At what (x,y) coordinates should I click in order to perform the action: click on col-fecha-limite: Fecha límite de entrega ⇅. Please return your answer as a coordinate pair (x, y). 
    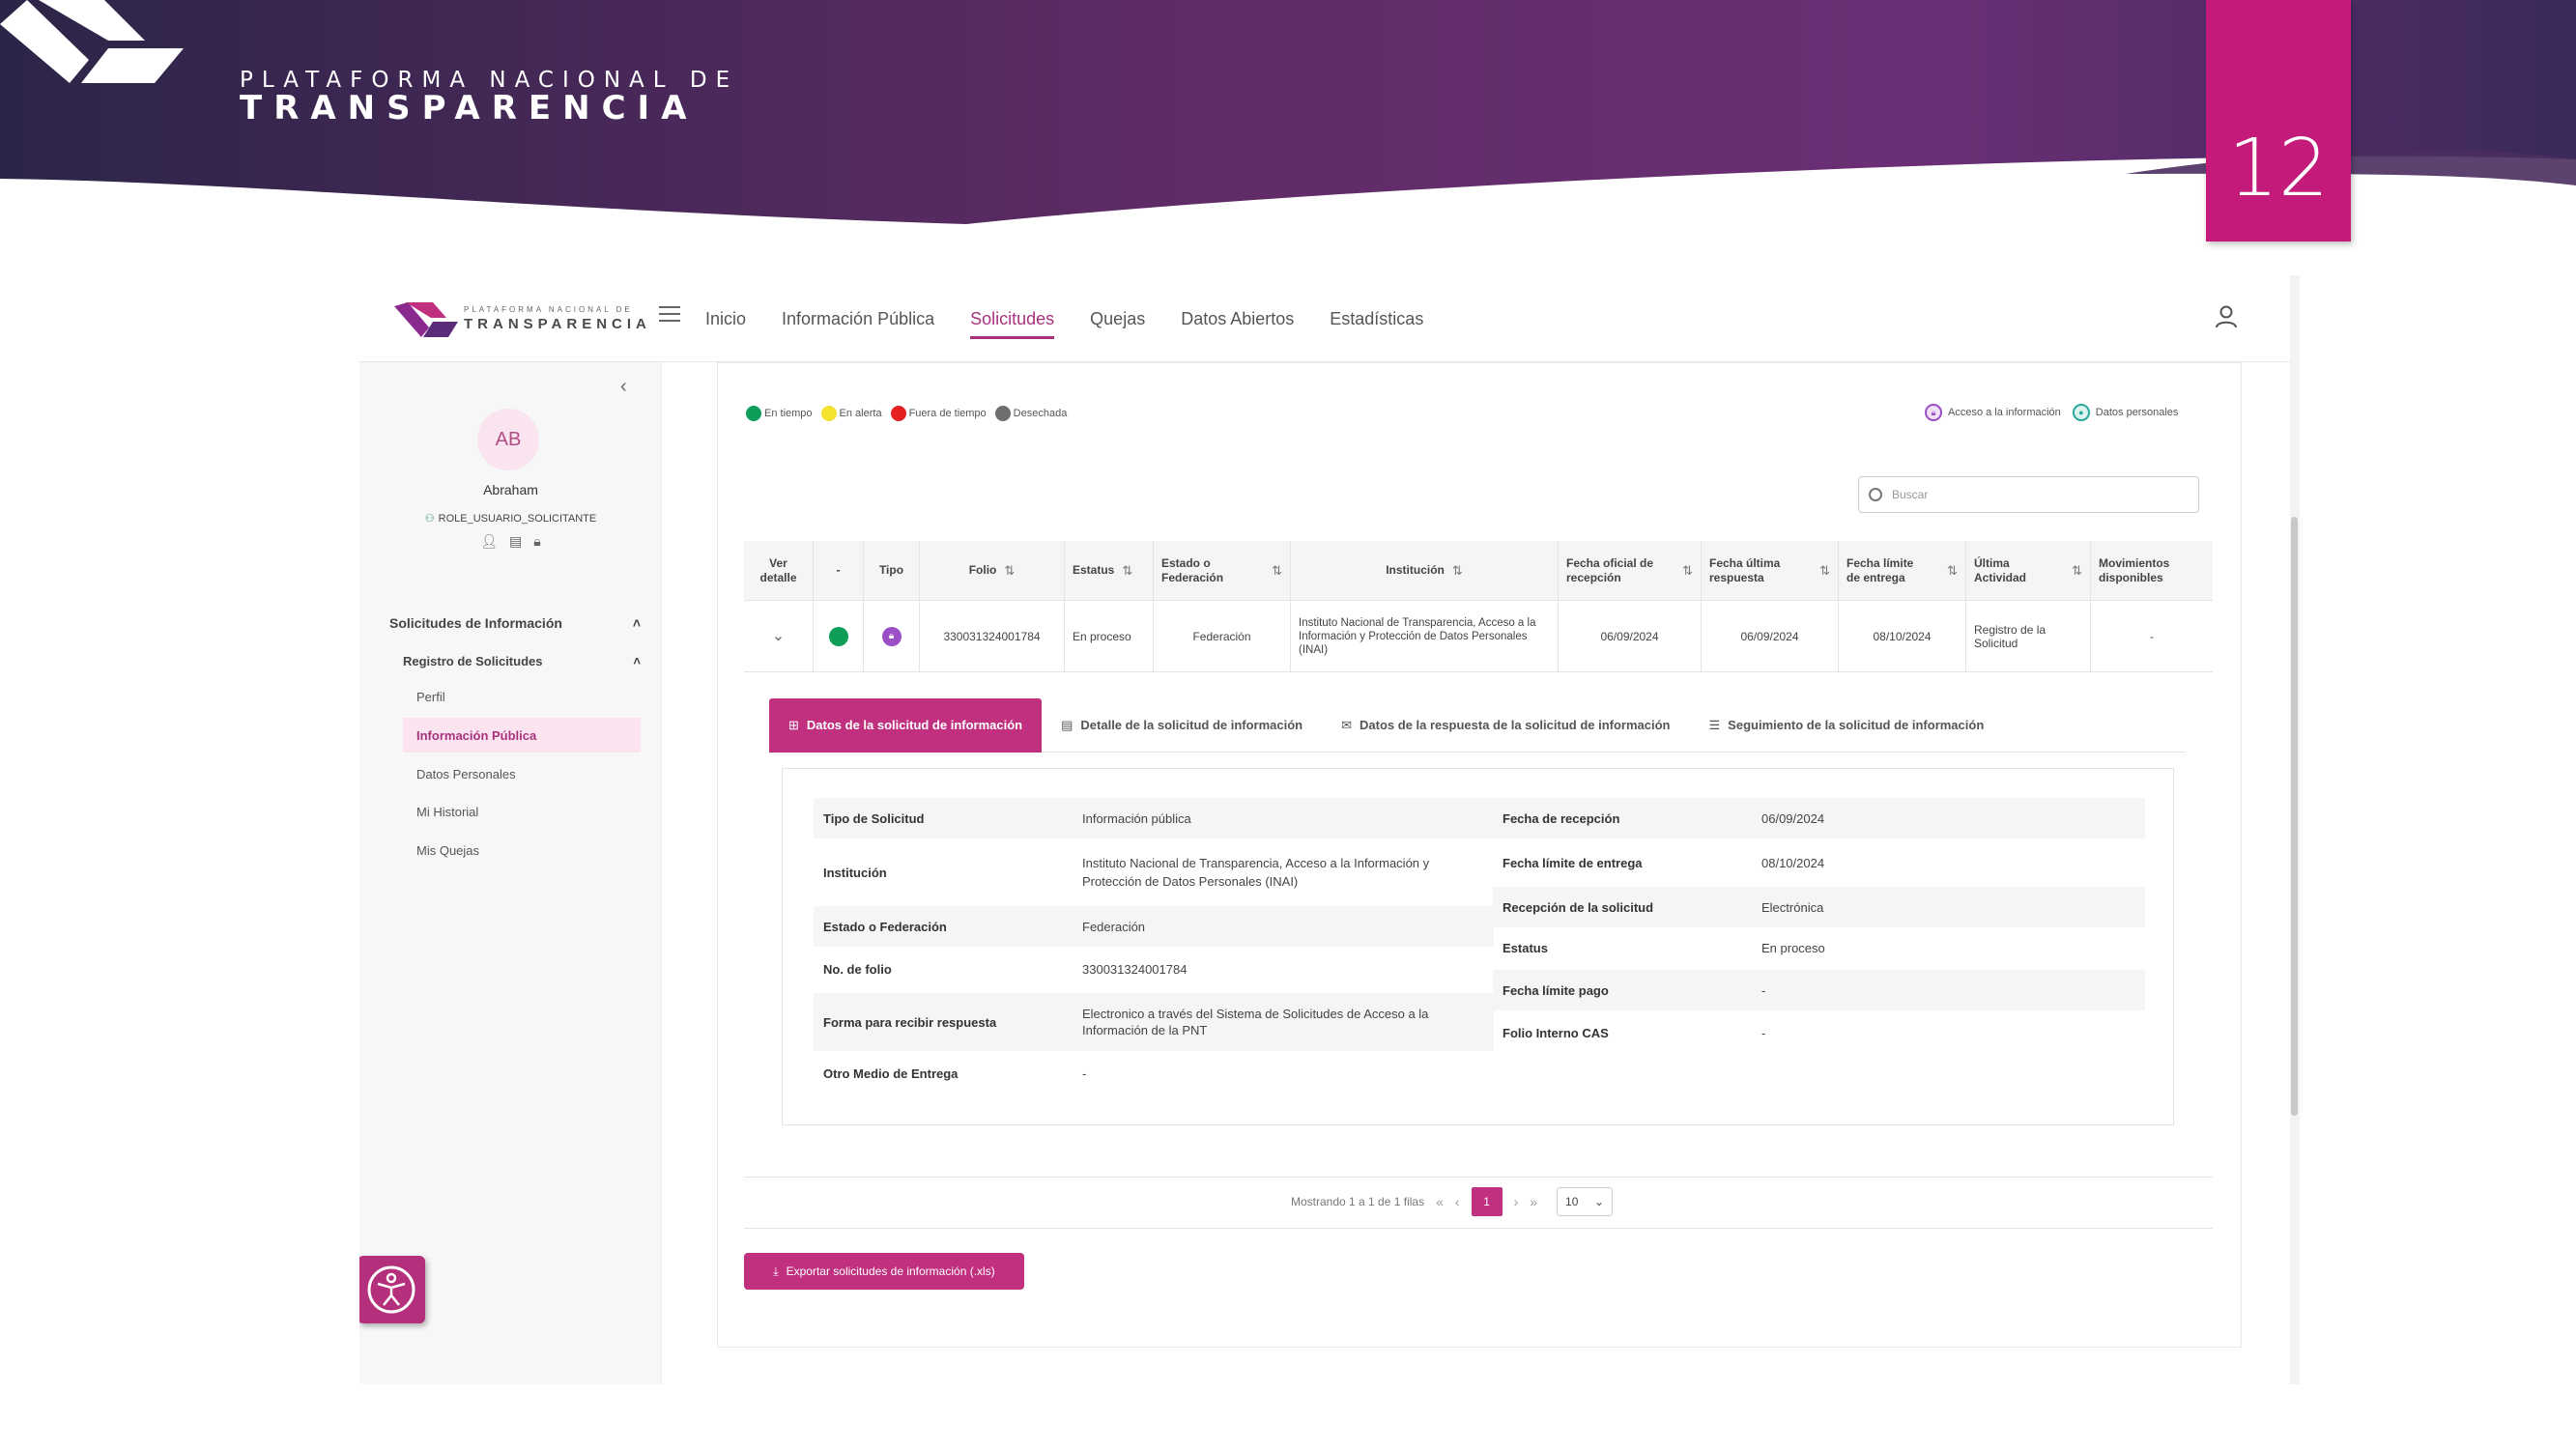
    Looking at the image, I should click on (1903, 570).